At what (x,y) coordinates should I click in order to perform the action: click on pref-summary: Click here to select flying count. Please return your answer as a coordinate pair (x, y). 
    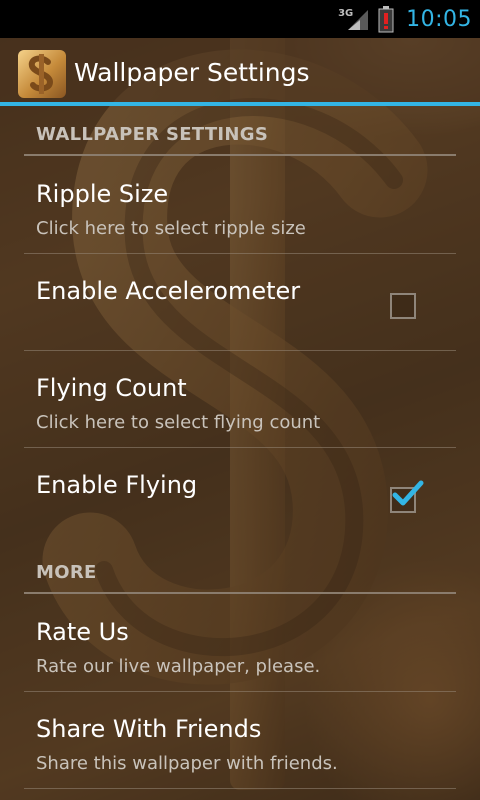
    Looking at the image, I should click on (178, 422).